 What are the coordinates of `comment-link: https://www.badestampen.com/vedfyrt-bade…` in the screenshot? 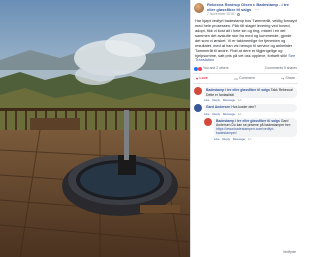 It's located at (245, 131).